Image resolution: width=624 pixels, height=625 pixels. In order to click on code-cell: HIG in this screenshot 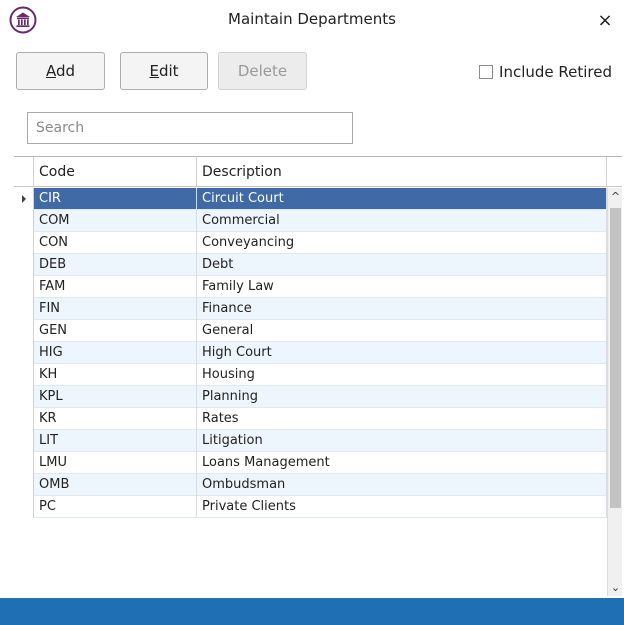, I will do `click(115, 353)`.